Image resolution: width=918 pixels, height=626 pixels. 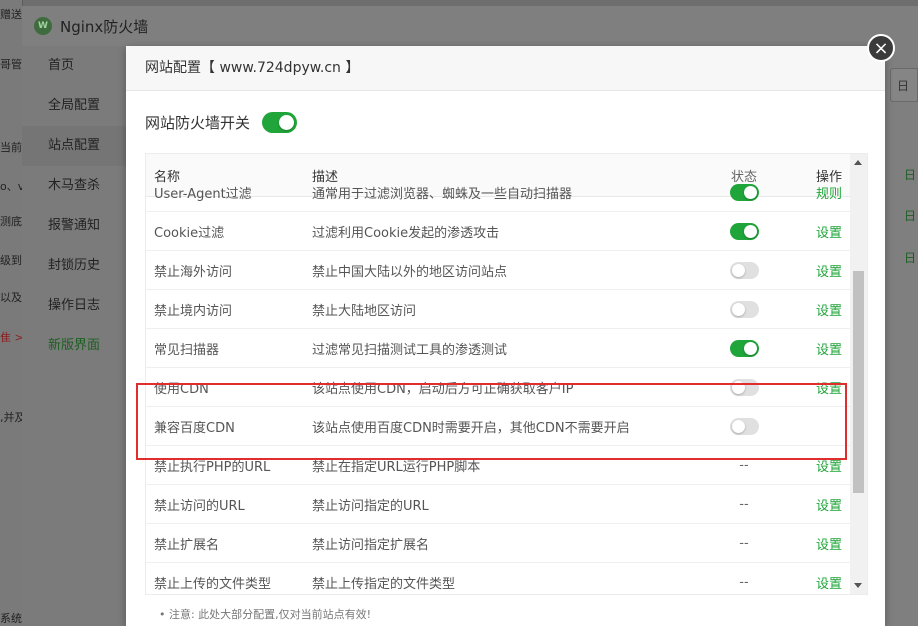 What do you see at coordinates (74, 106) in the screenshot?
I see `nav-item-global-config: 全局配置` at bounding box center [74, 106].